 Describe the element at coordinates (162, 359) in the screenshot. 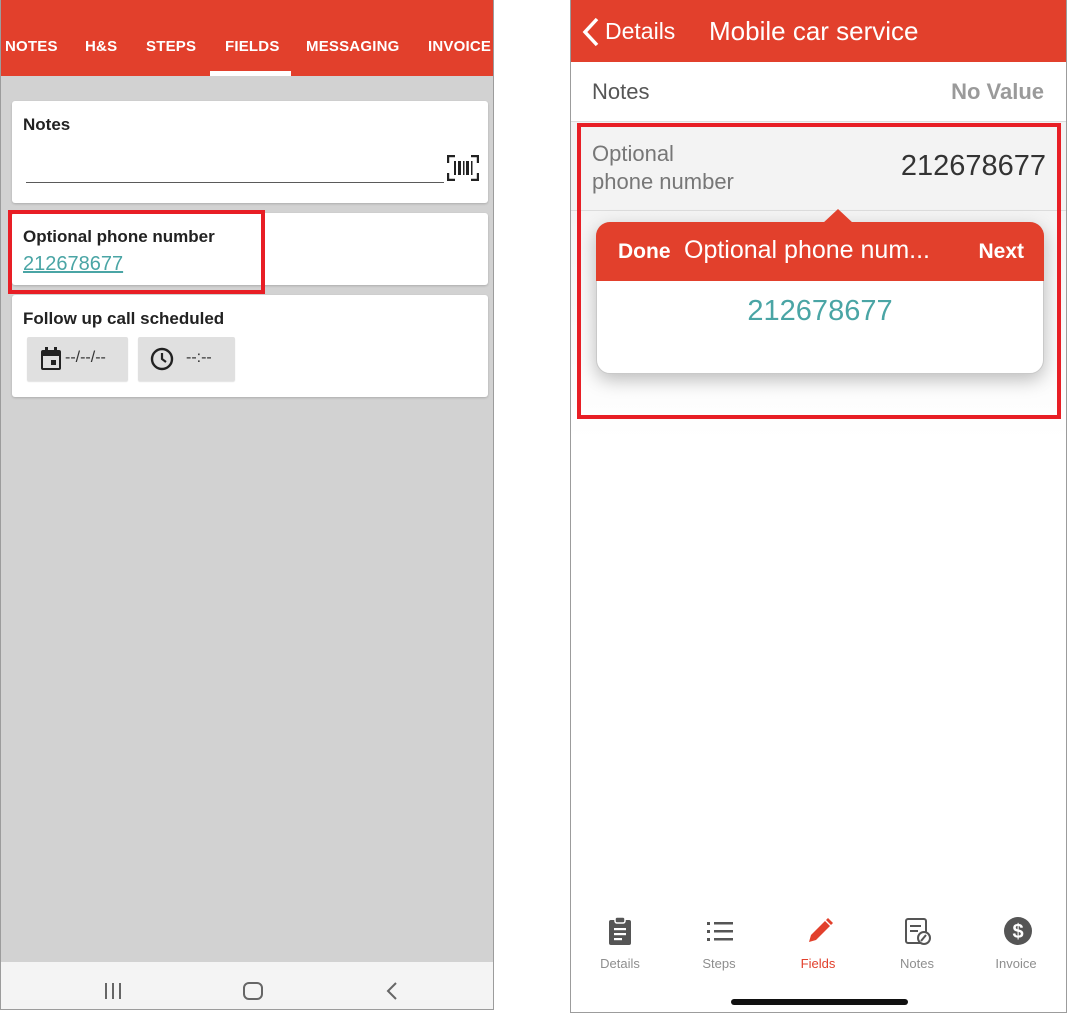

I see `clock-icon` at that location.